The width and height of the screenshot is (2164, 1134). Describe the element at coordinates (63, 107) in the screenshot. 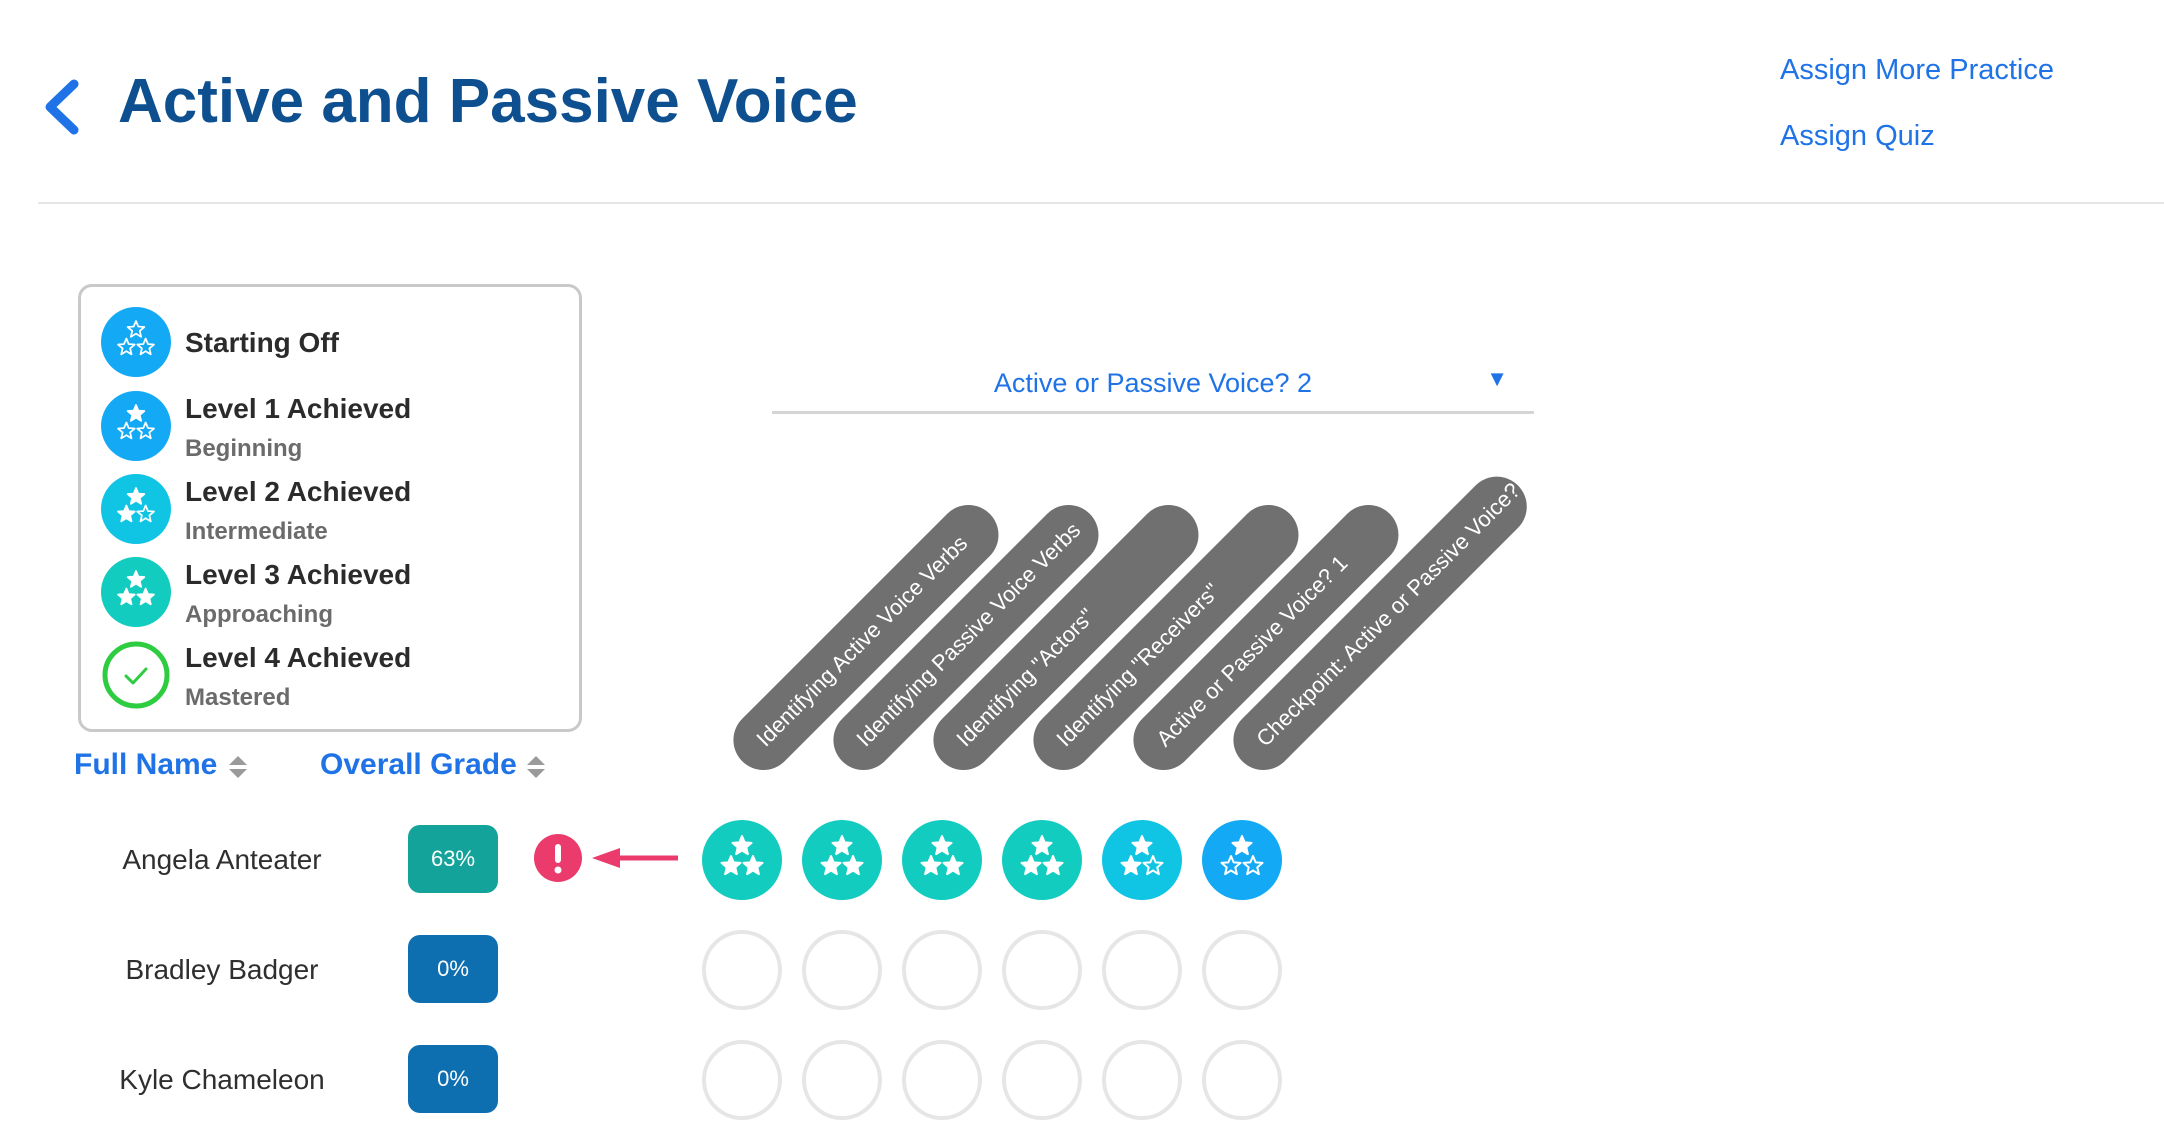

I see `back-chevron-icon` at that location.